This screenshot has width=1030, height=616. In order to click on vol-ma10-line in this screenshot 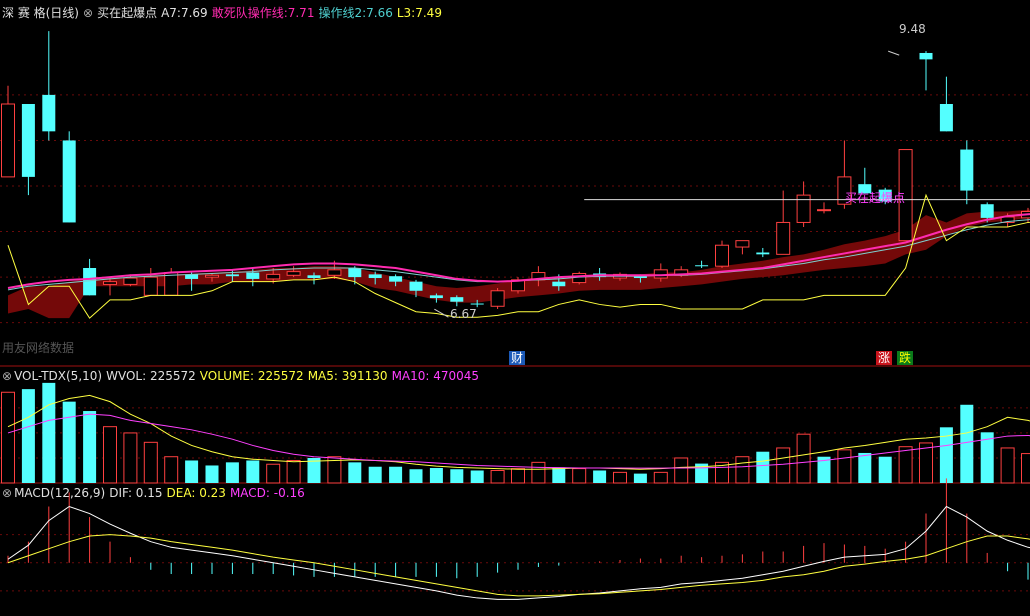, I will do `click(518, 441)`.